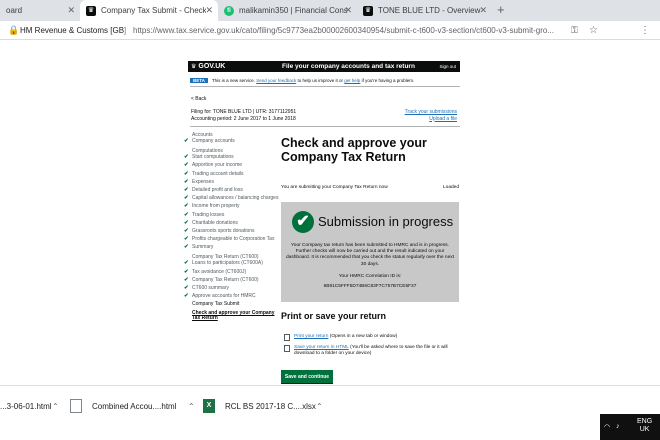 The image size is (660, 440). Describe the element at coordinates (431, 119) in the screenshot. I see `upload-file-link: Upload a file` at that location.